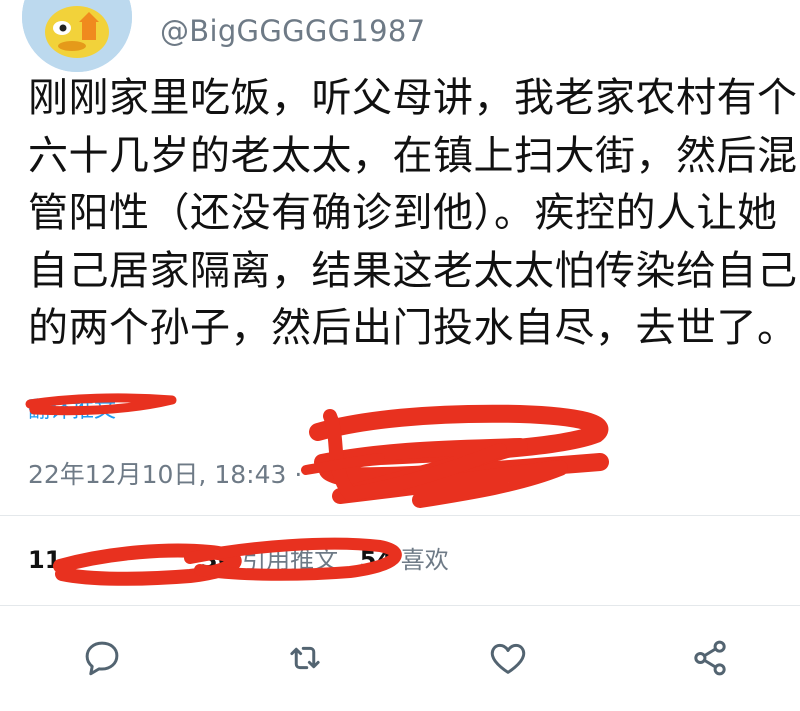  Describe the element at coordinates (376, 560) in the screenshot. I see `likes-count: 54` at that location.